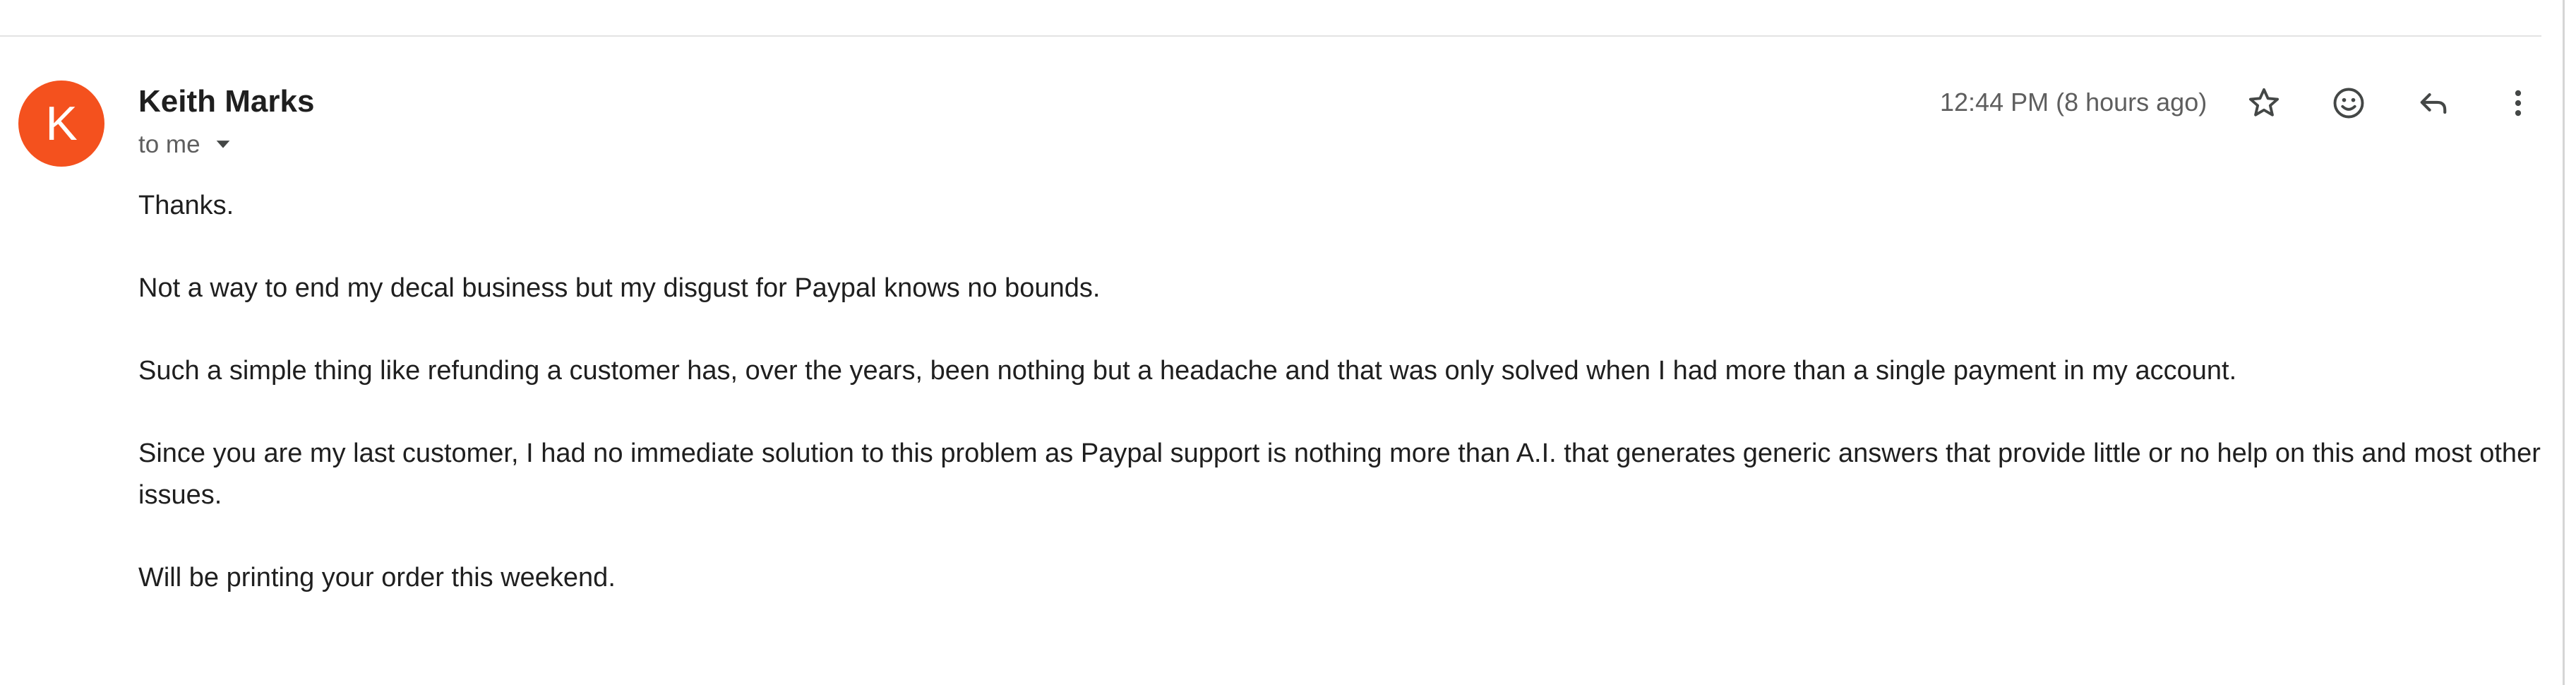 This screenshot has height=685, width=2576. Describe the element at coordinates (186, 205) in the screenshot. I see `message-paragraph: Thanks.` at that location.